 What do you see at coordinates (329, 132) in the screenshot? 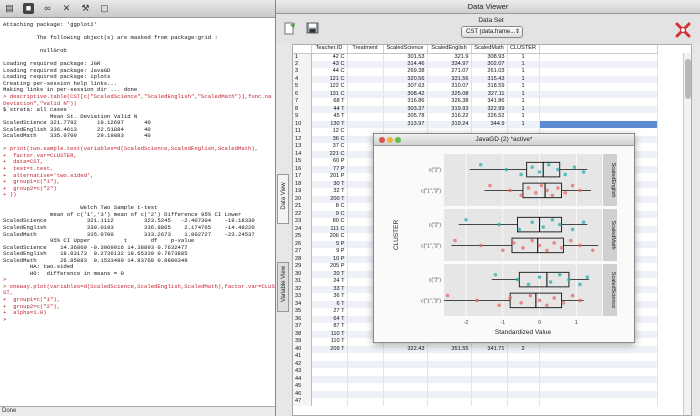
I see `table-cell: 12 C` at bounding box center [329, 132].